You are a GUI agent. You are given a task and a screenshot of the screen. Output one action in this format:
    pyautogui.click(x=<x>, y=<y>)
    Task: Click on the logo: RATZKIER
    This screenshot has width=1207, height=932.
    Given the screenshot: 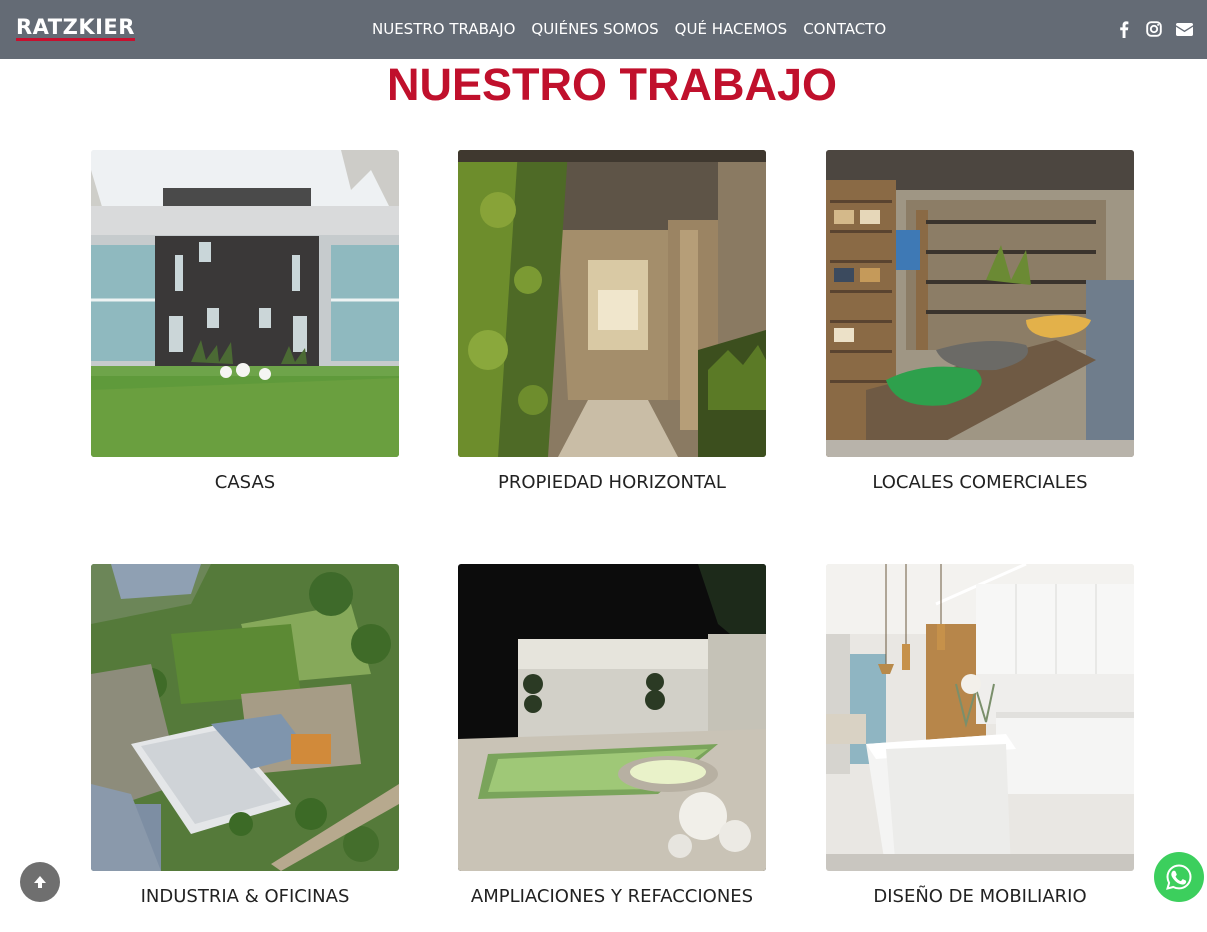 What is the action you would take?
    pyautogui.click(x=75, y=27)
    